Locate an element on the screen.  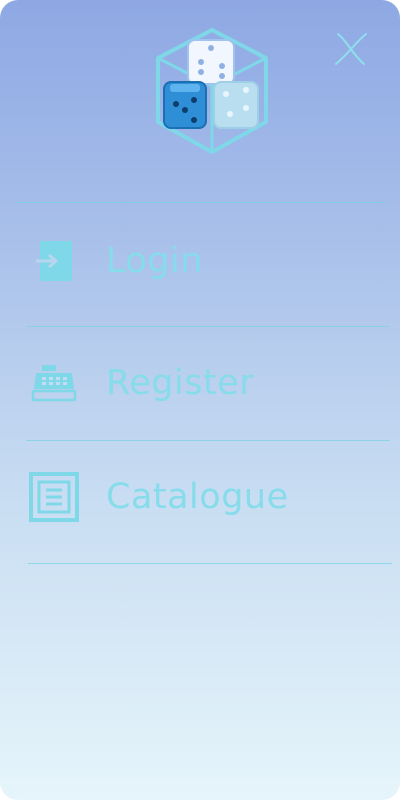
dice-cube-logo-icon is located at coordinates (212, 91).